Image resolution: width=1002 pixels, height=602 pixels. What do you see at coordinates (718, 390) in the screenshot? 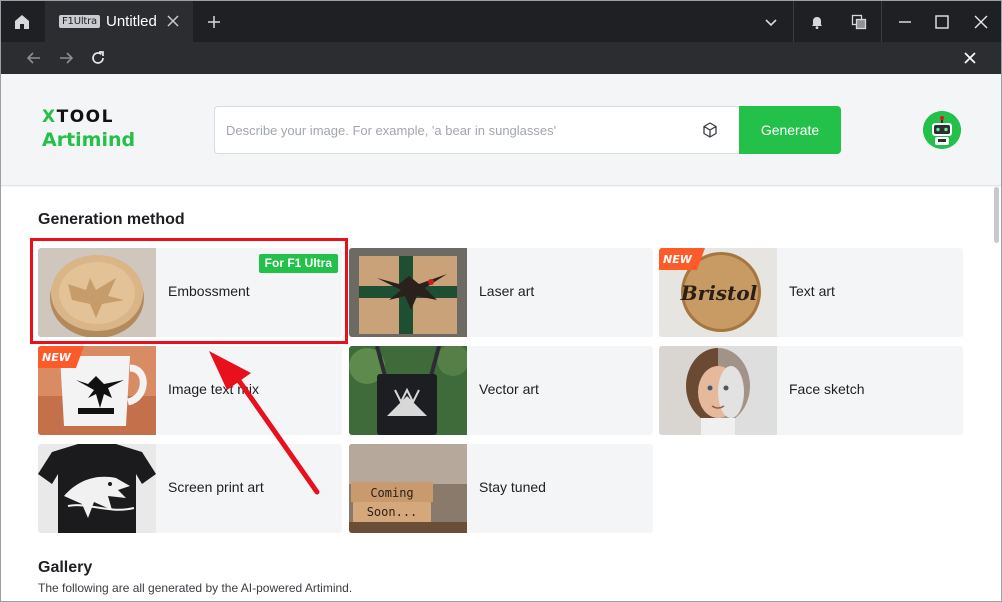
I see `face-sketch-thumbnail` at bounding box center [718, 390].